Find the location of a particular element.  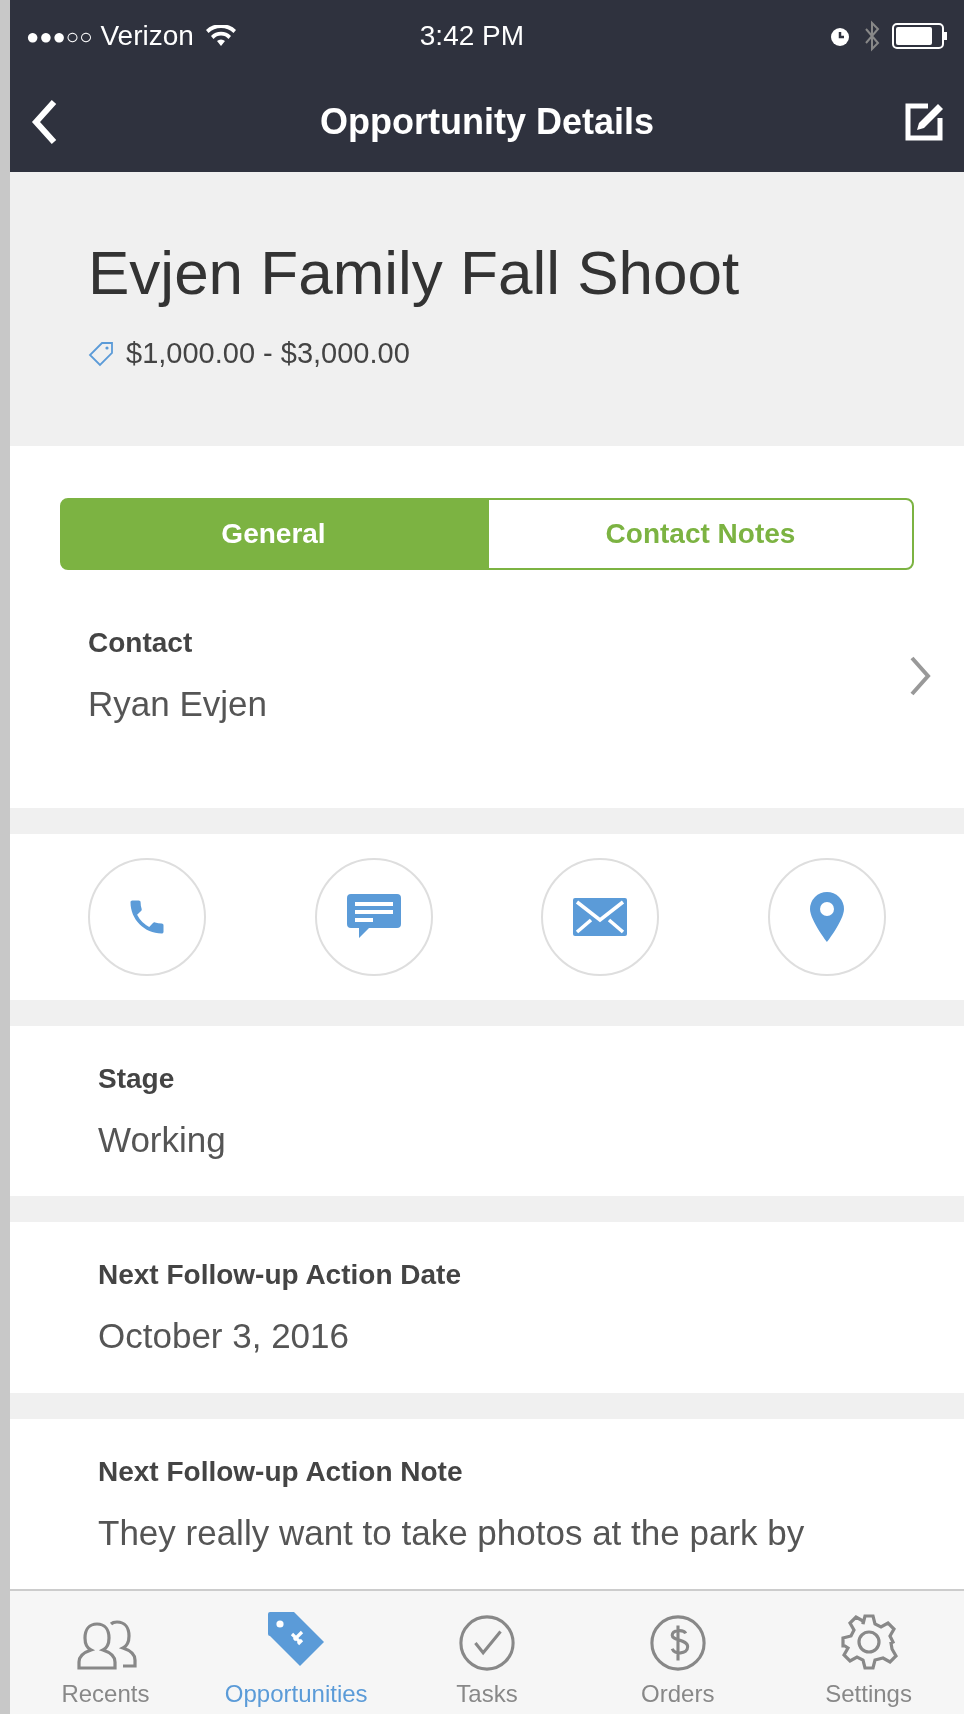

tab-bar-item: Tasks is located at coordinates (487, 1663).